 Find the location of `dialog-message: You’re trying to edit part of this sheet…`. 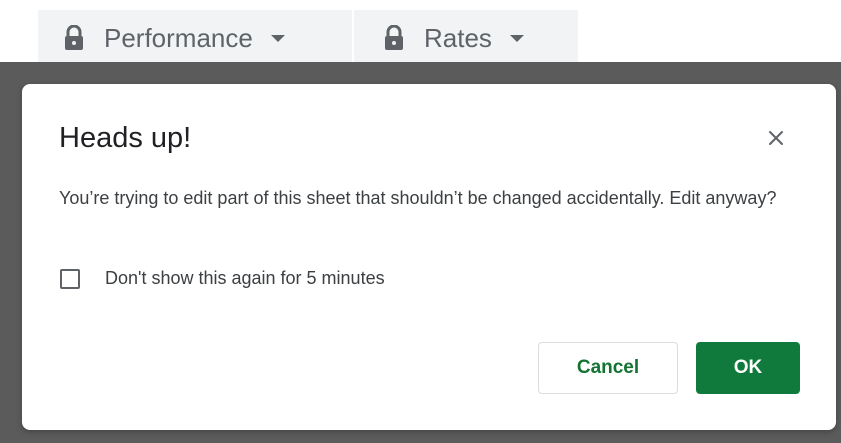

dialog-message: You’re trying to edit part of this sheet… is located at coordinates (418, 198).